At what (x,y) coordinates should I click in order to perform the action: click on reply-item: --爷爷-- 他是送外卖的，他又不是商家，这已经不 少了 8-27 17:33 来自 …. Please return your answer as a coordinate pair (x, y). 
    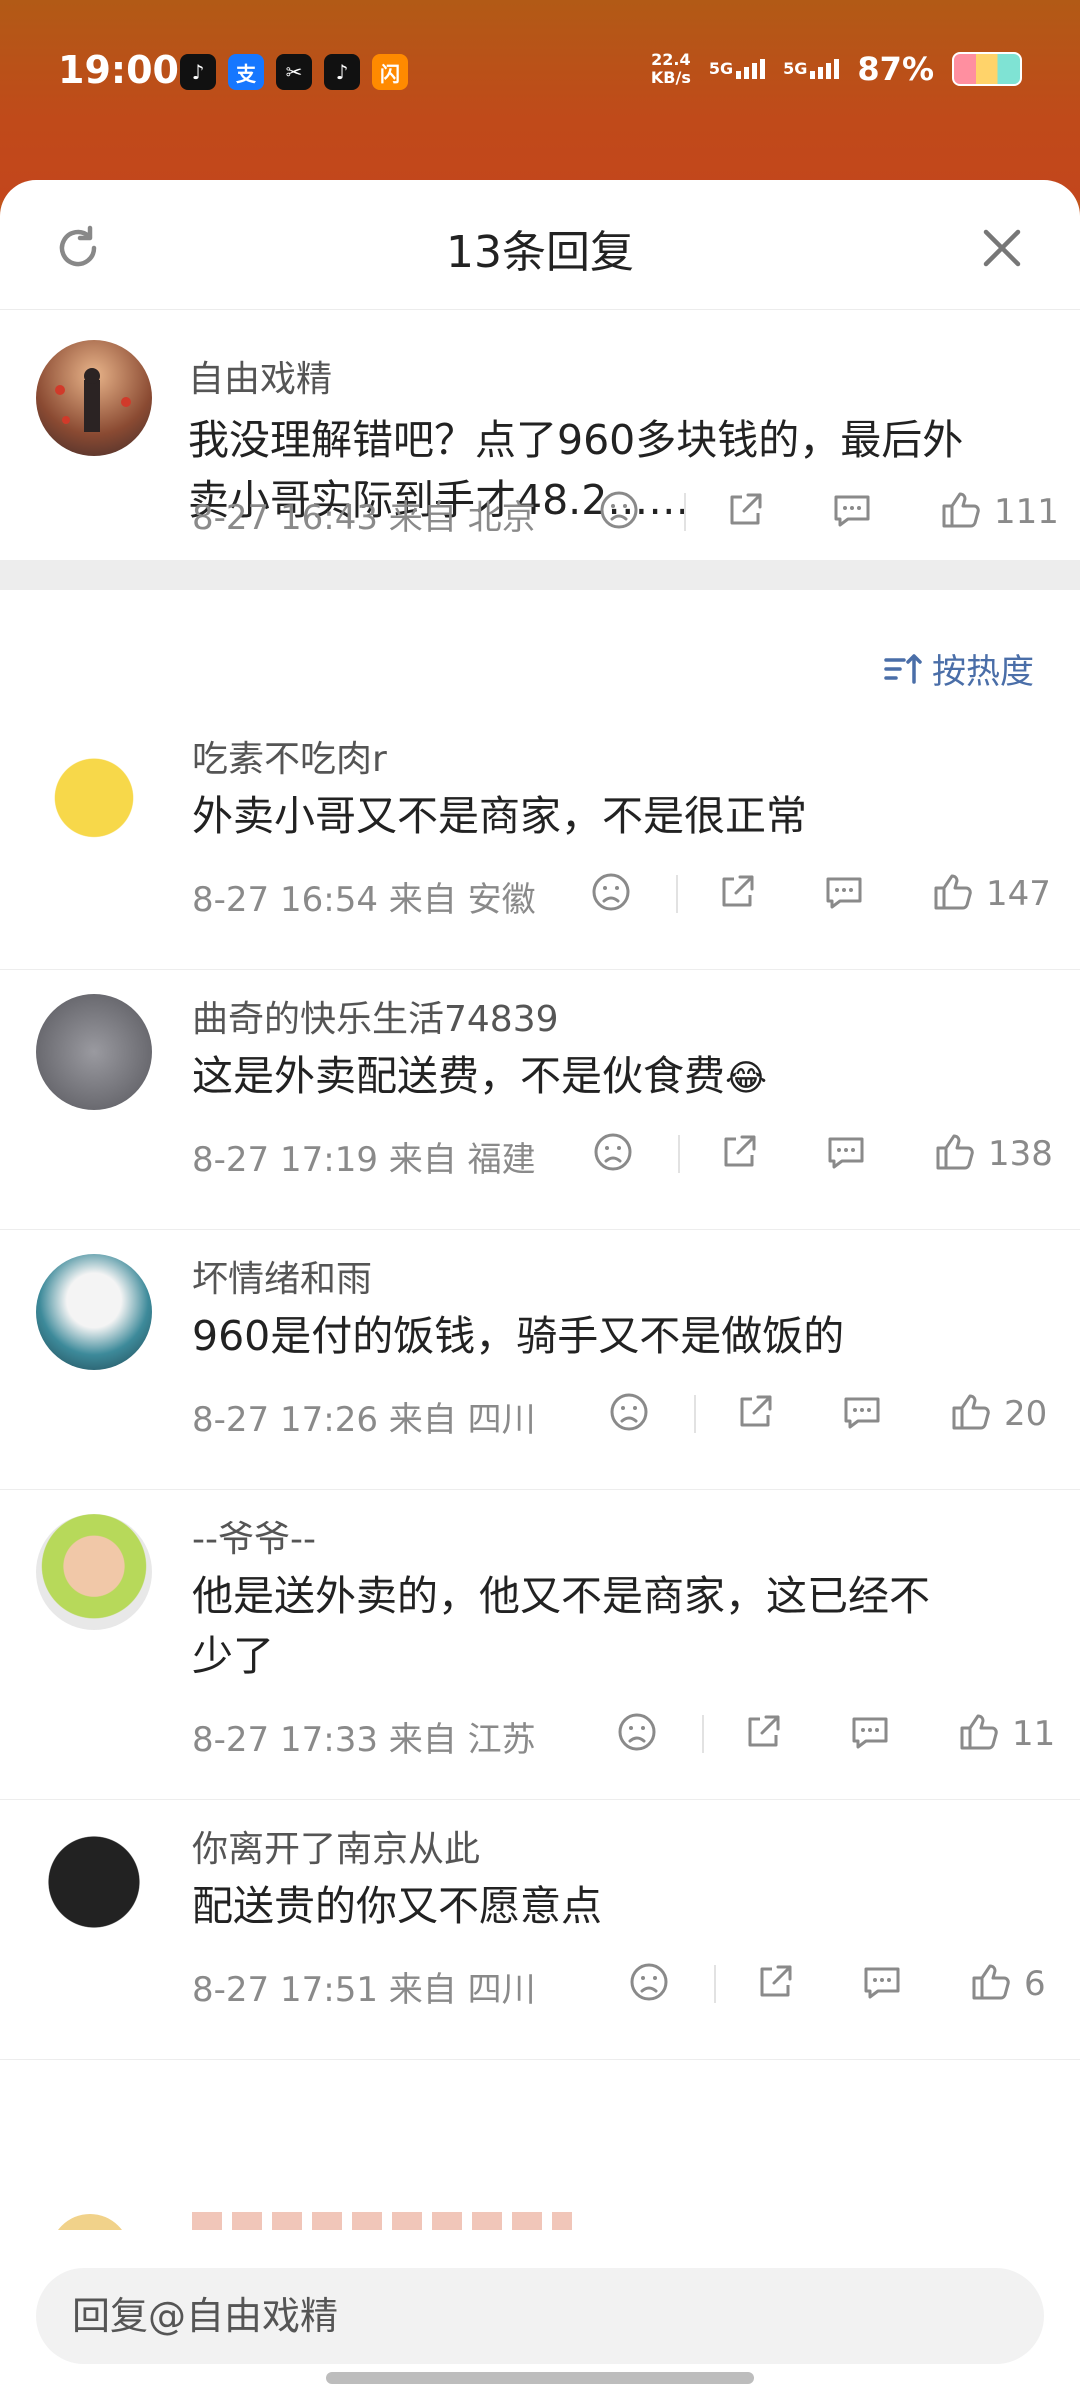
    Looking at the image, I should click on (540, 1645).